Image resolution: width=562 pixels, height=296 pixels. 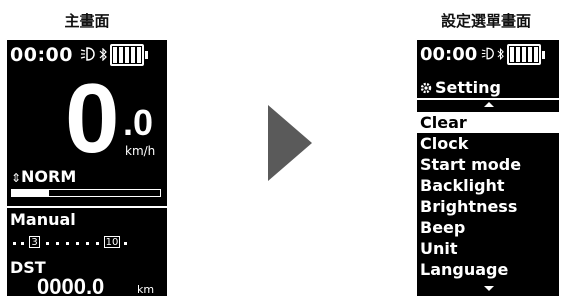 I want to click on distance-value: 0000.0, so click(x=71, y=285).